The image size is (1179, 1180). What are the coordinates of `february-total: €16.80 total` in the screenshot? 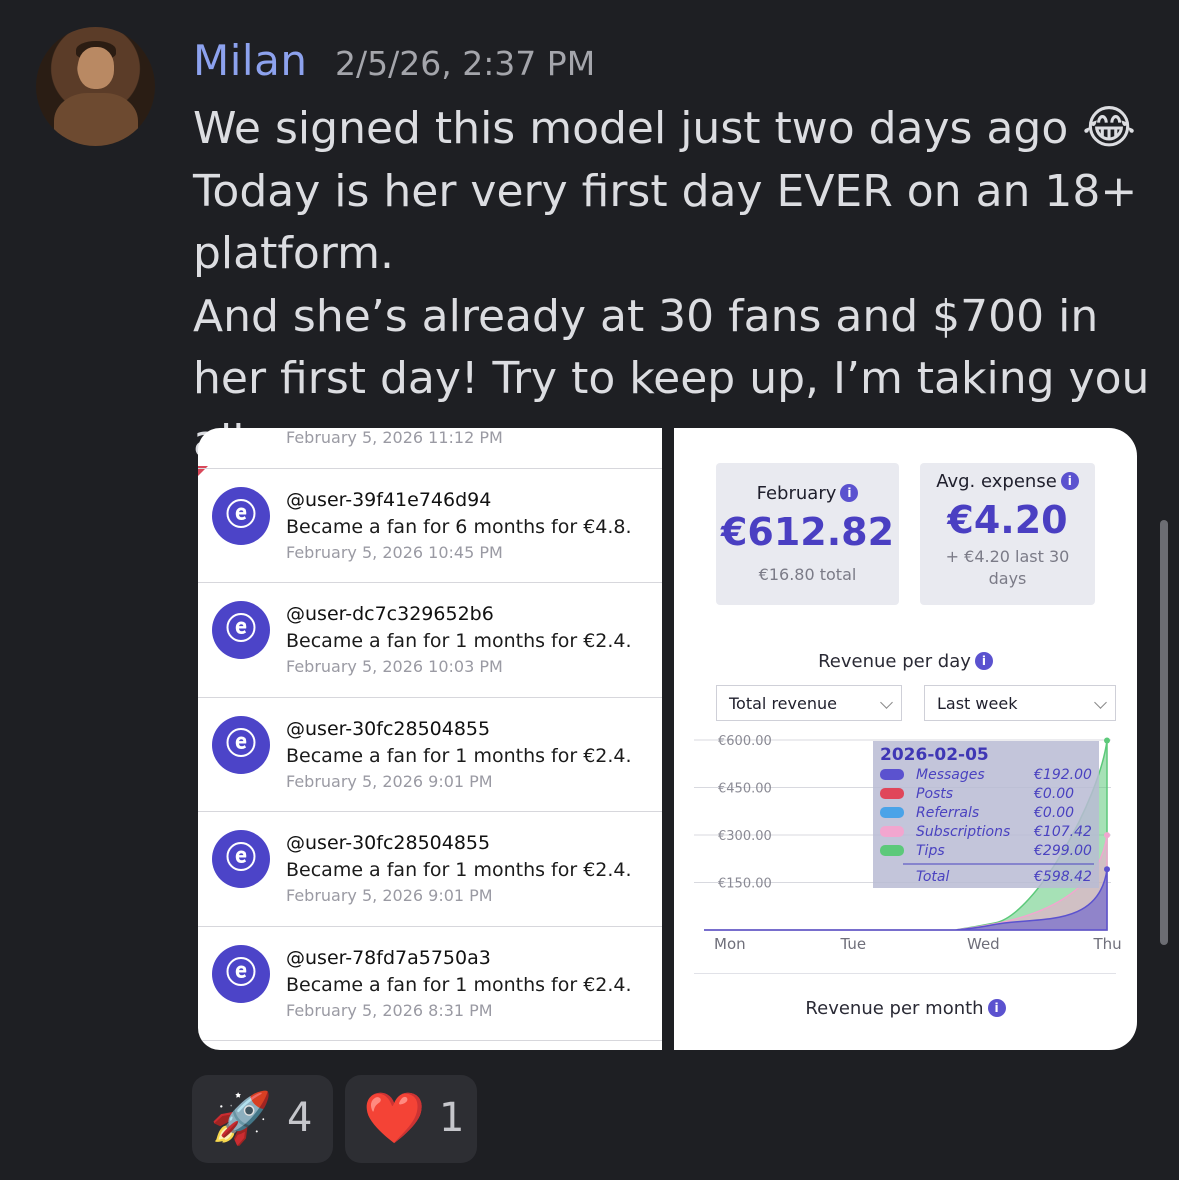 It's located at (807, 574).